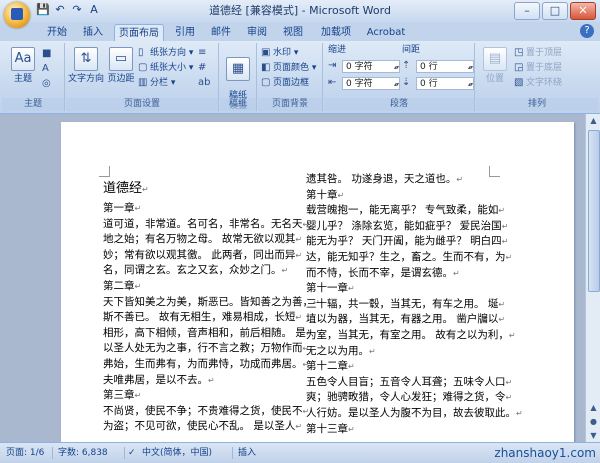 This screenshot has width=600, height=463. What do you see at coordinates (279, 53) in the screenshot?
I see `watermark-button: ▣ 水印 ▾` at bounding box center [279, 53].